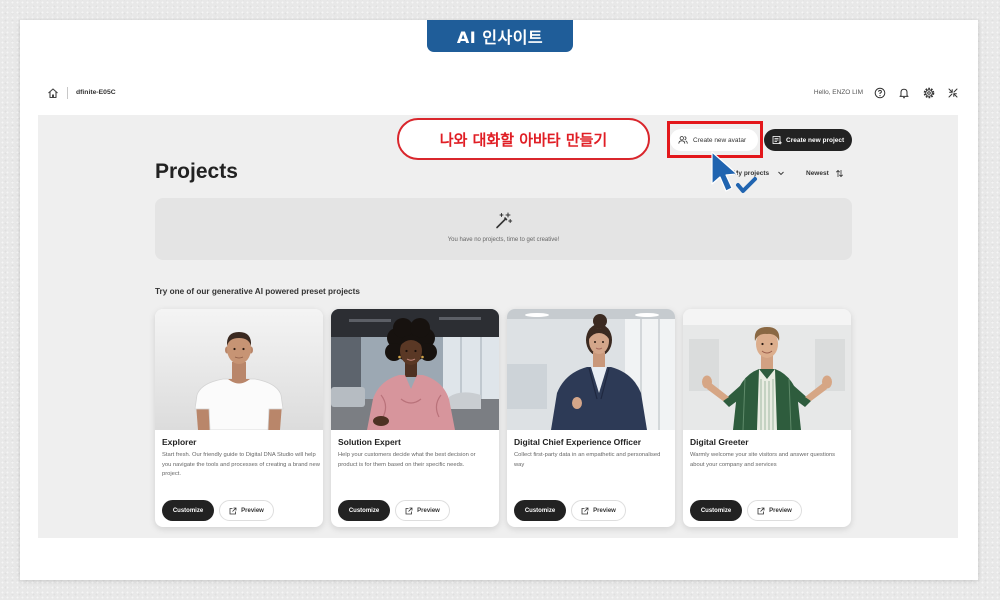  I want to click on sort-dropdown: Newest, so click(825, 173).